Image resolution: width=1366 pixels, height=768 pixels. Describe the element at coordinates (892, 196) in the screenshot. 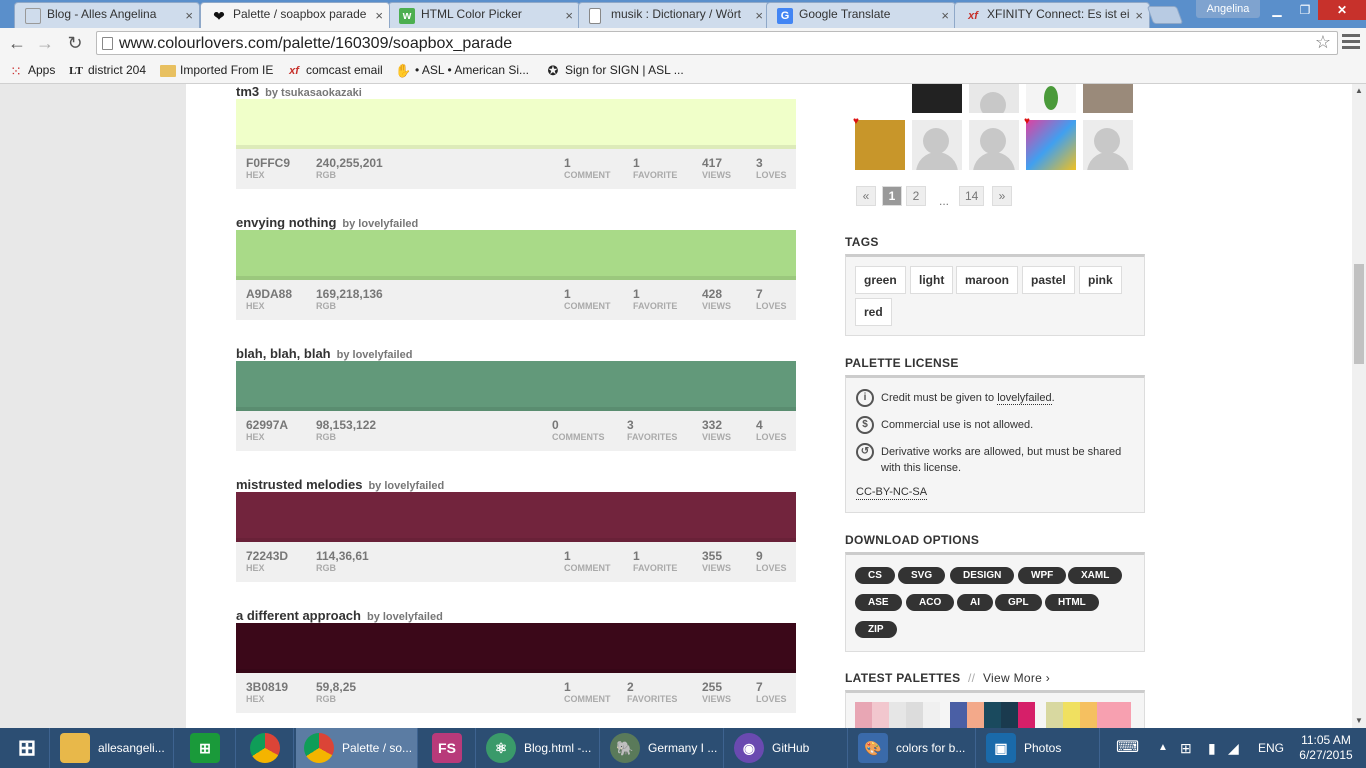

I see `pagination-page-1: 1` at that location.